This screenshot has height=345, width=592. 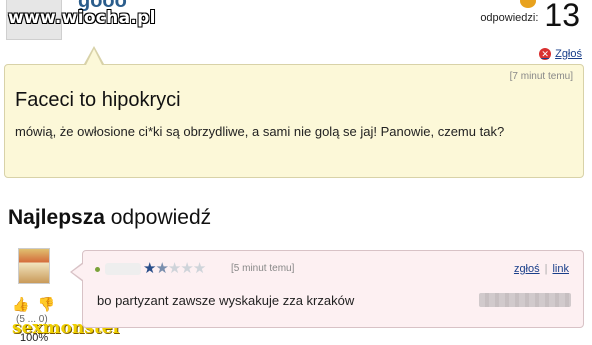 I want to click on answer-time: [5 minut temu], so click(x=263, y=268).